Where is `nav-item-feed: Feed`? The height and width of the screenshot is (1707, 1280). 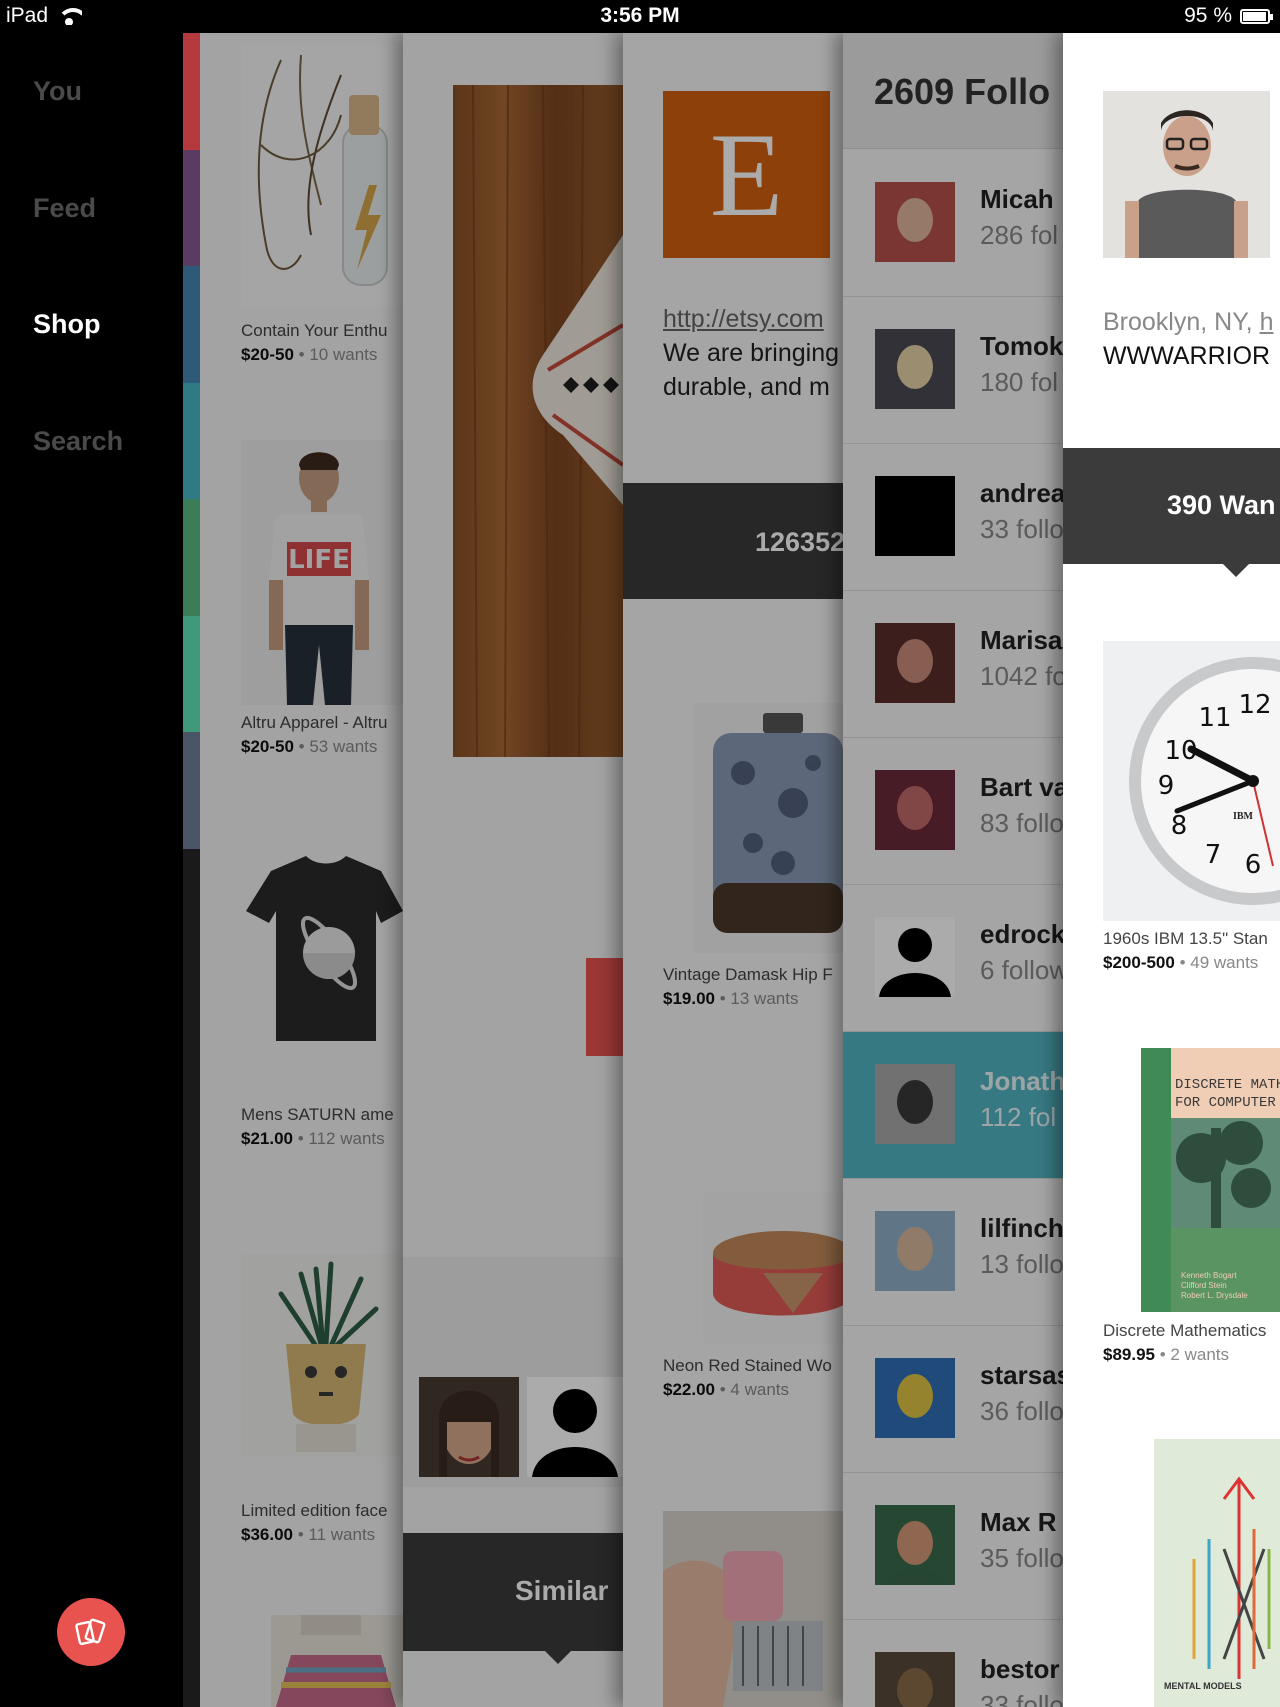
nav-item-feed: Feed is located at coordinates (64, 208).